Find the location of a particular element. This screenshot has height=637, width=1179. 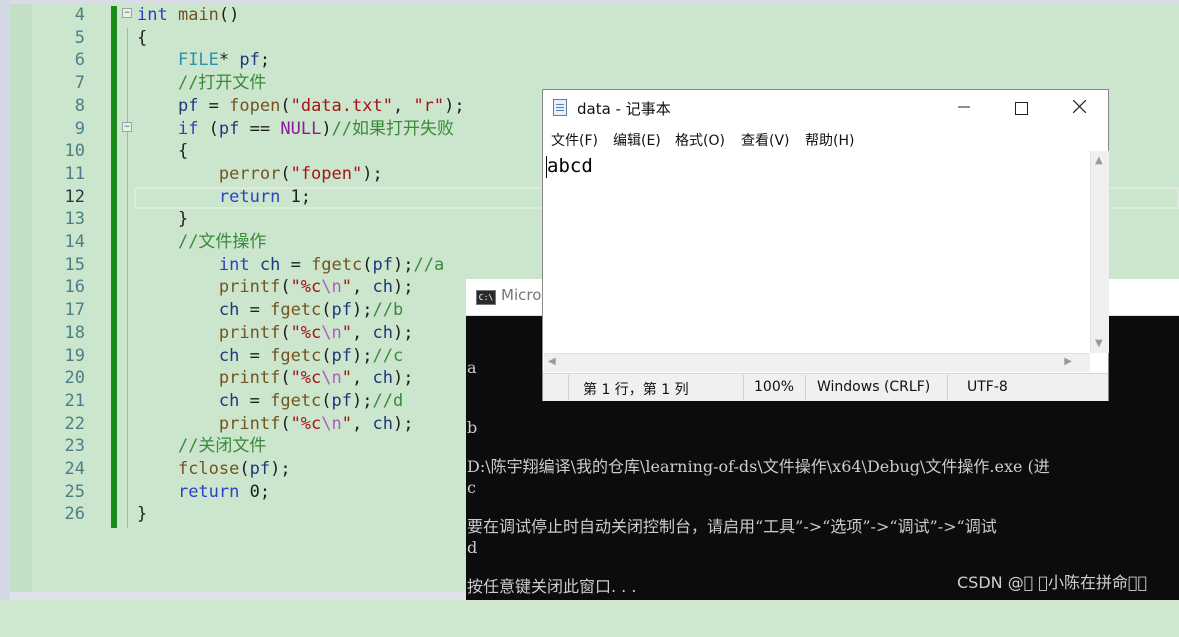

code-text: ch = fgetc(pf);//b is located at coordinates (311, 310).